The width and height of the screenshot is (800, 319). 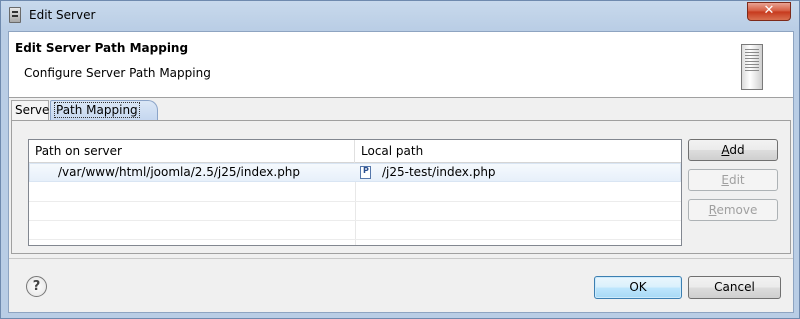 I want to click on tab-path-mapping-label: Path Mapping, so click(x=97, y=110).